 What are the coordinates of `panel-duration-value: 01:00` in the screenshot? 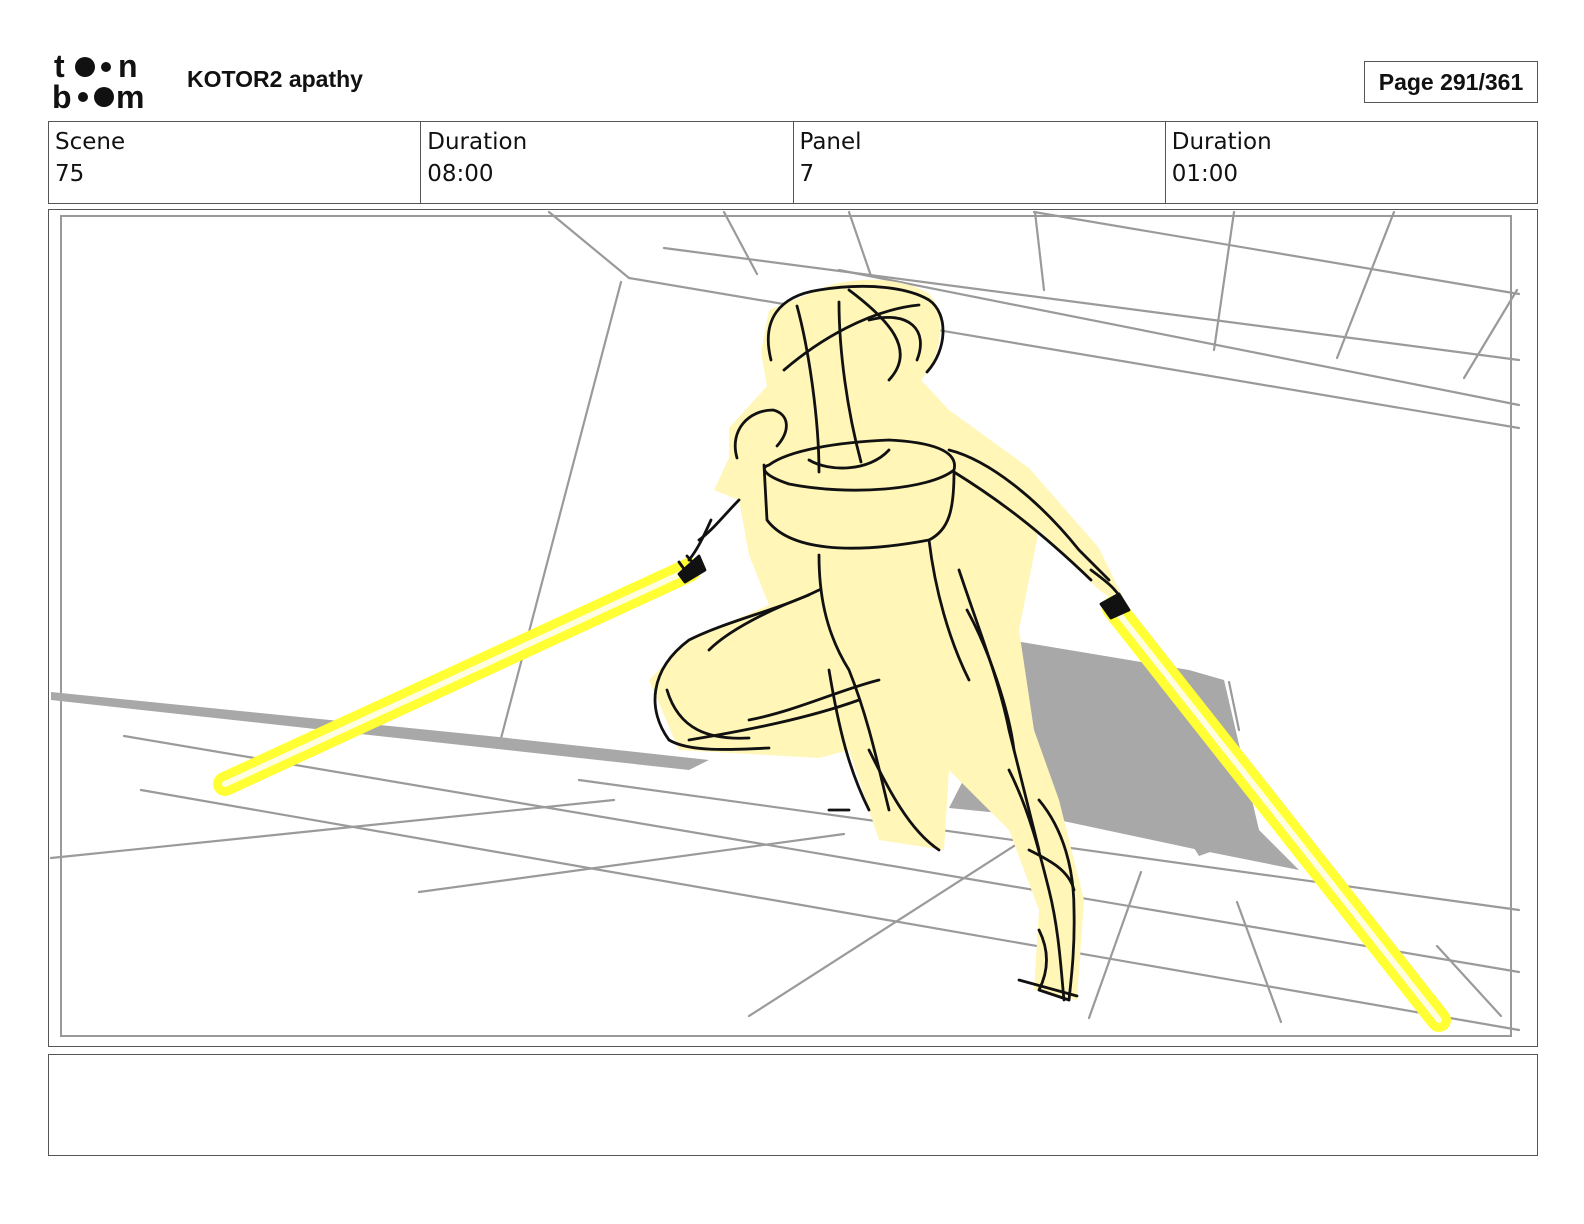 It's located at (1205, 174).